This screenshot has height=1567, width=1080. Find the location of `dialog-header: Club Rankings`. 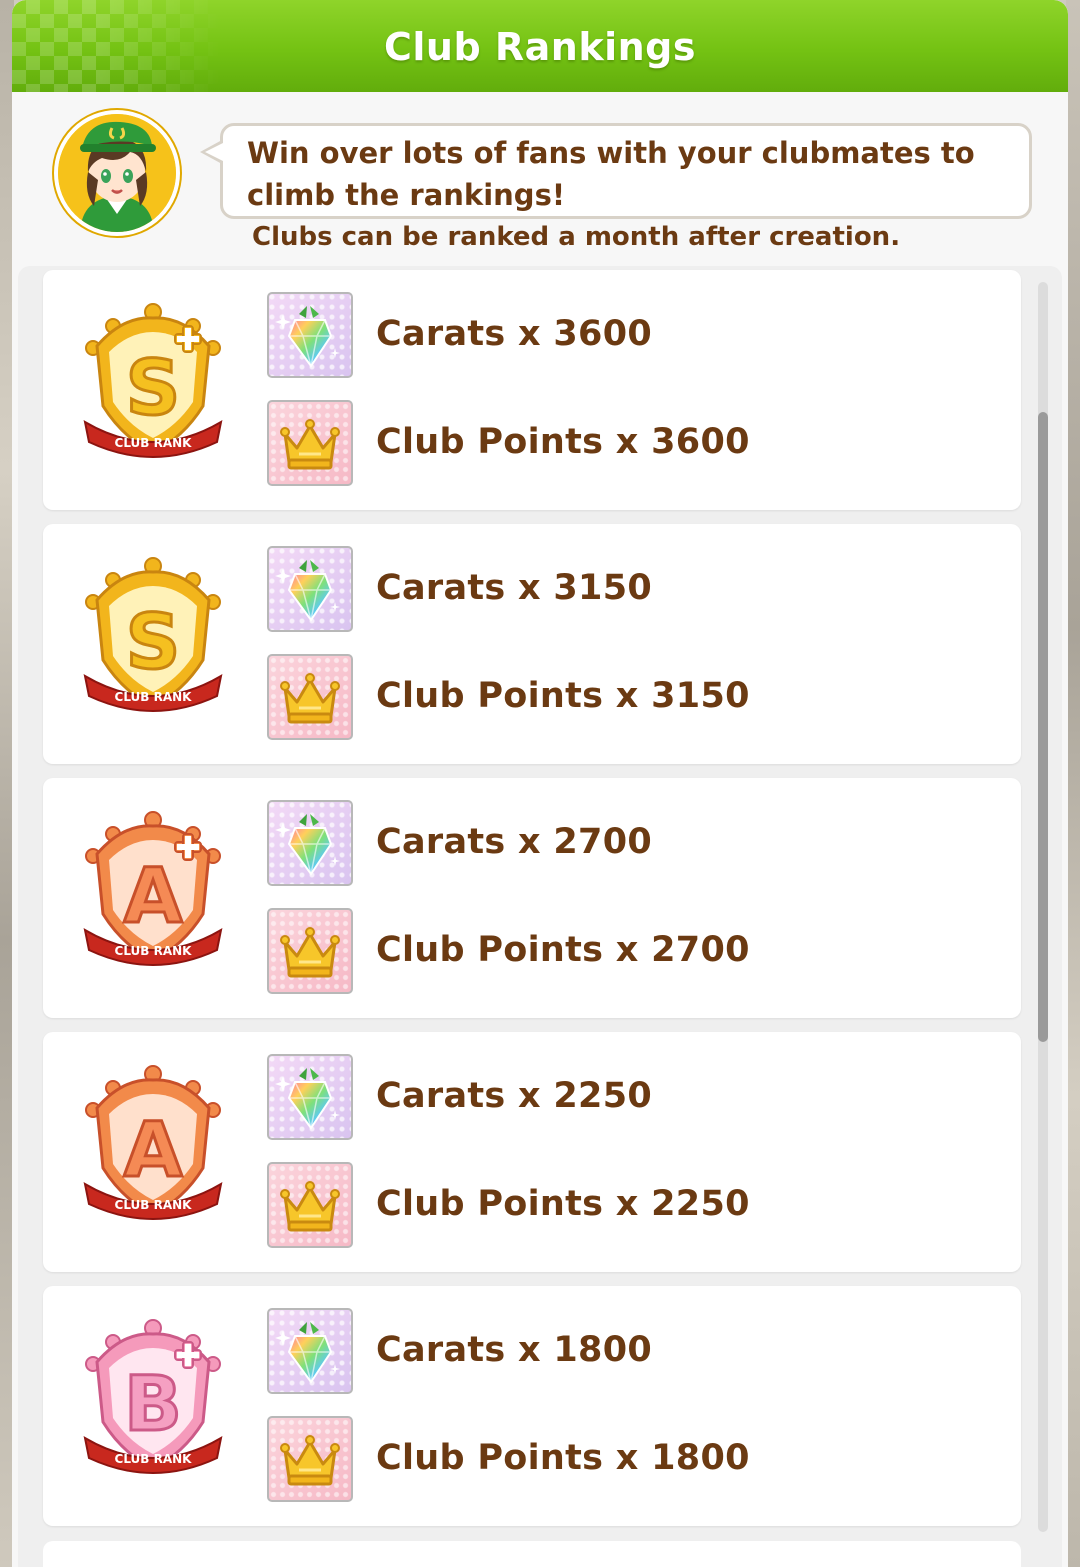

dialog-header: Club Rankings is located at coordinates (540, 46).